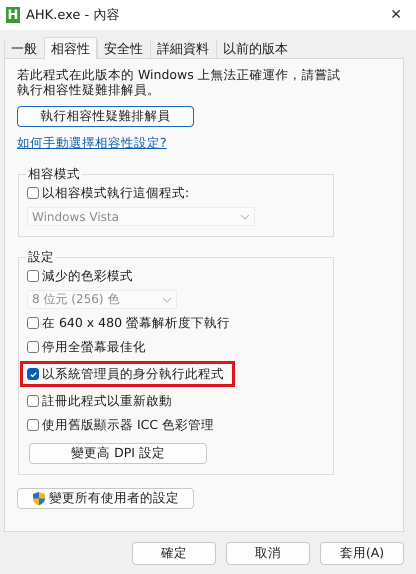  Describe the element at coordinates (70, 48) in the screenshot. I see `tab: 相容性` at that location.